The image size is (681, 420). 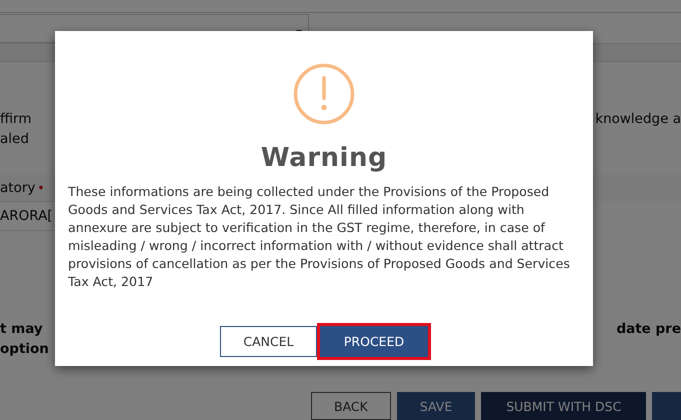 I want to click on page-button: SAVE, so click(x=436, y=406).